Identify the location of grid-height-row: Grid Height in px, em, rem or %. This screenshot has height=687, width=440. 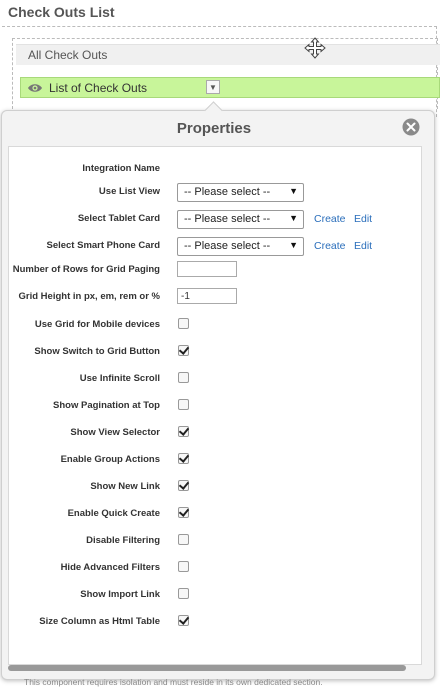
(215, 297).